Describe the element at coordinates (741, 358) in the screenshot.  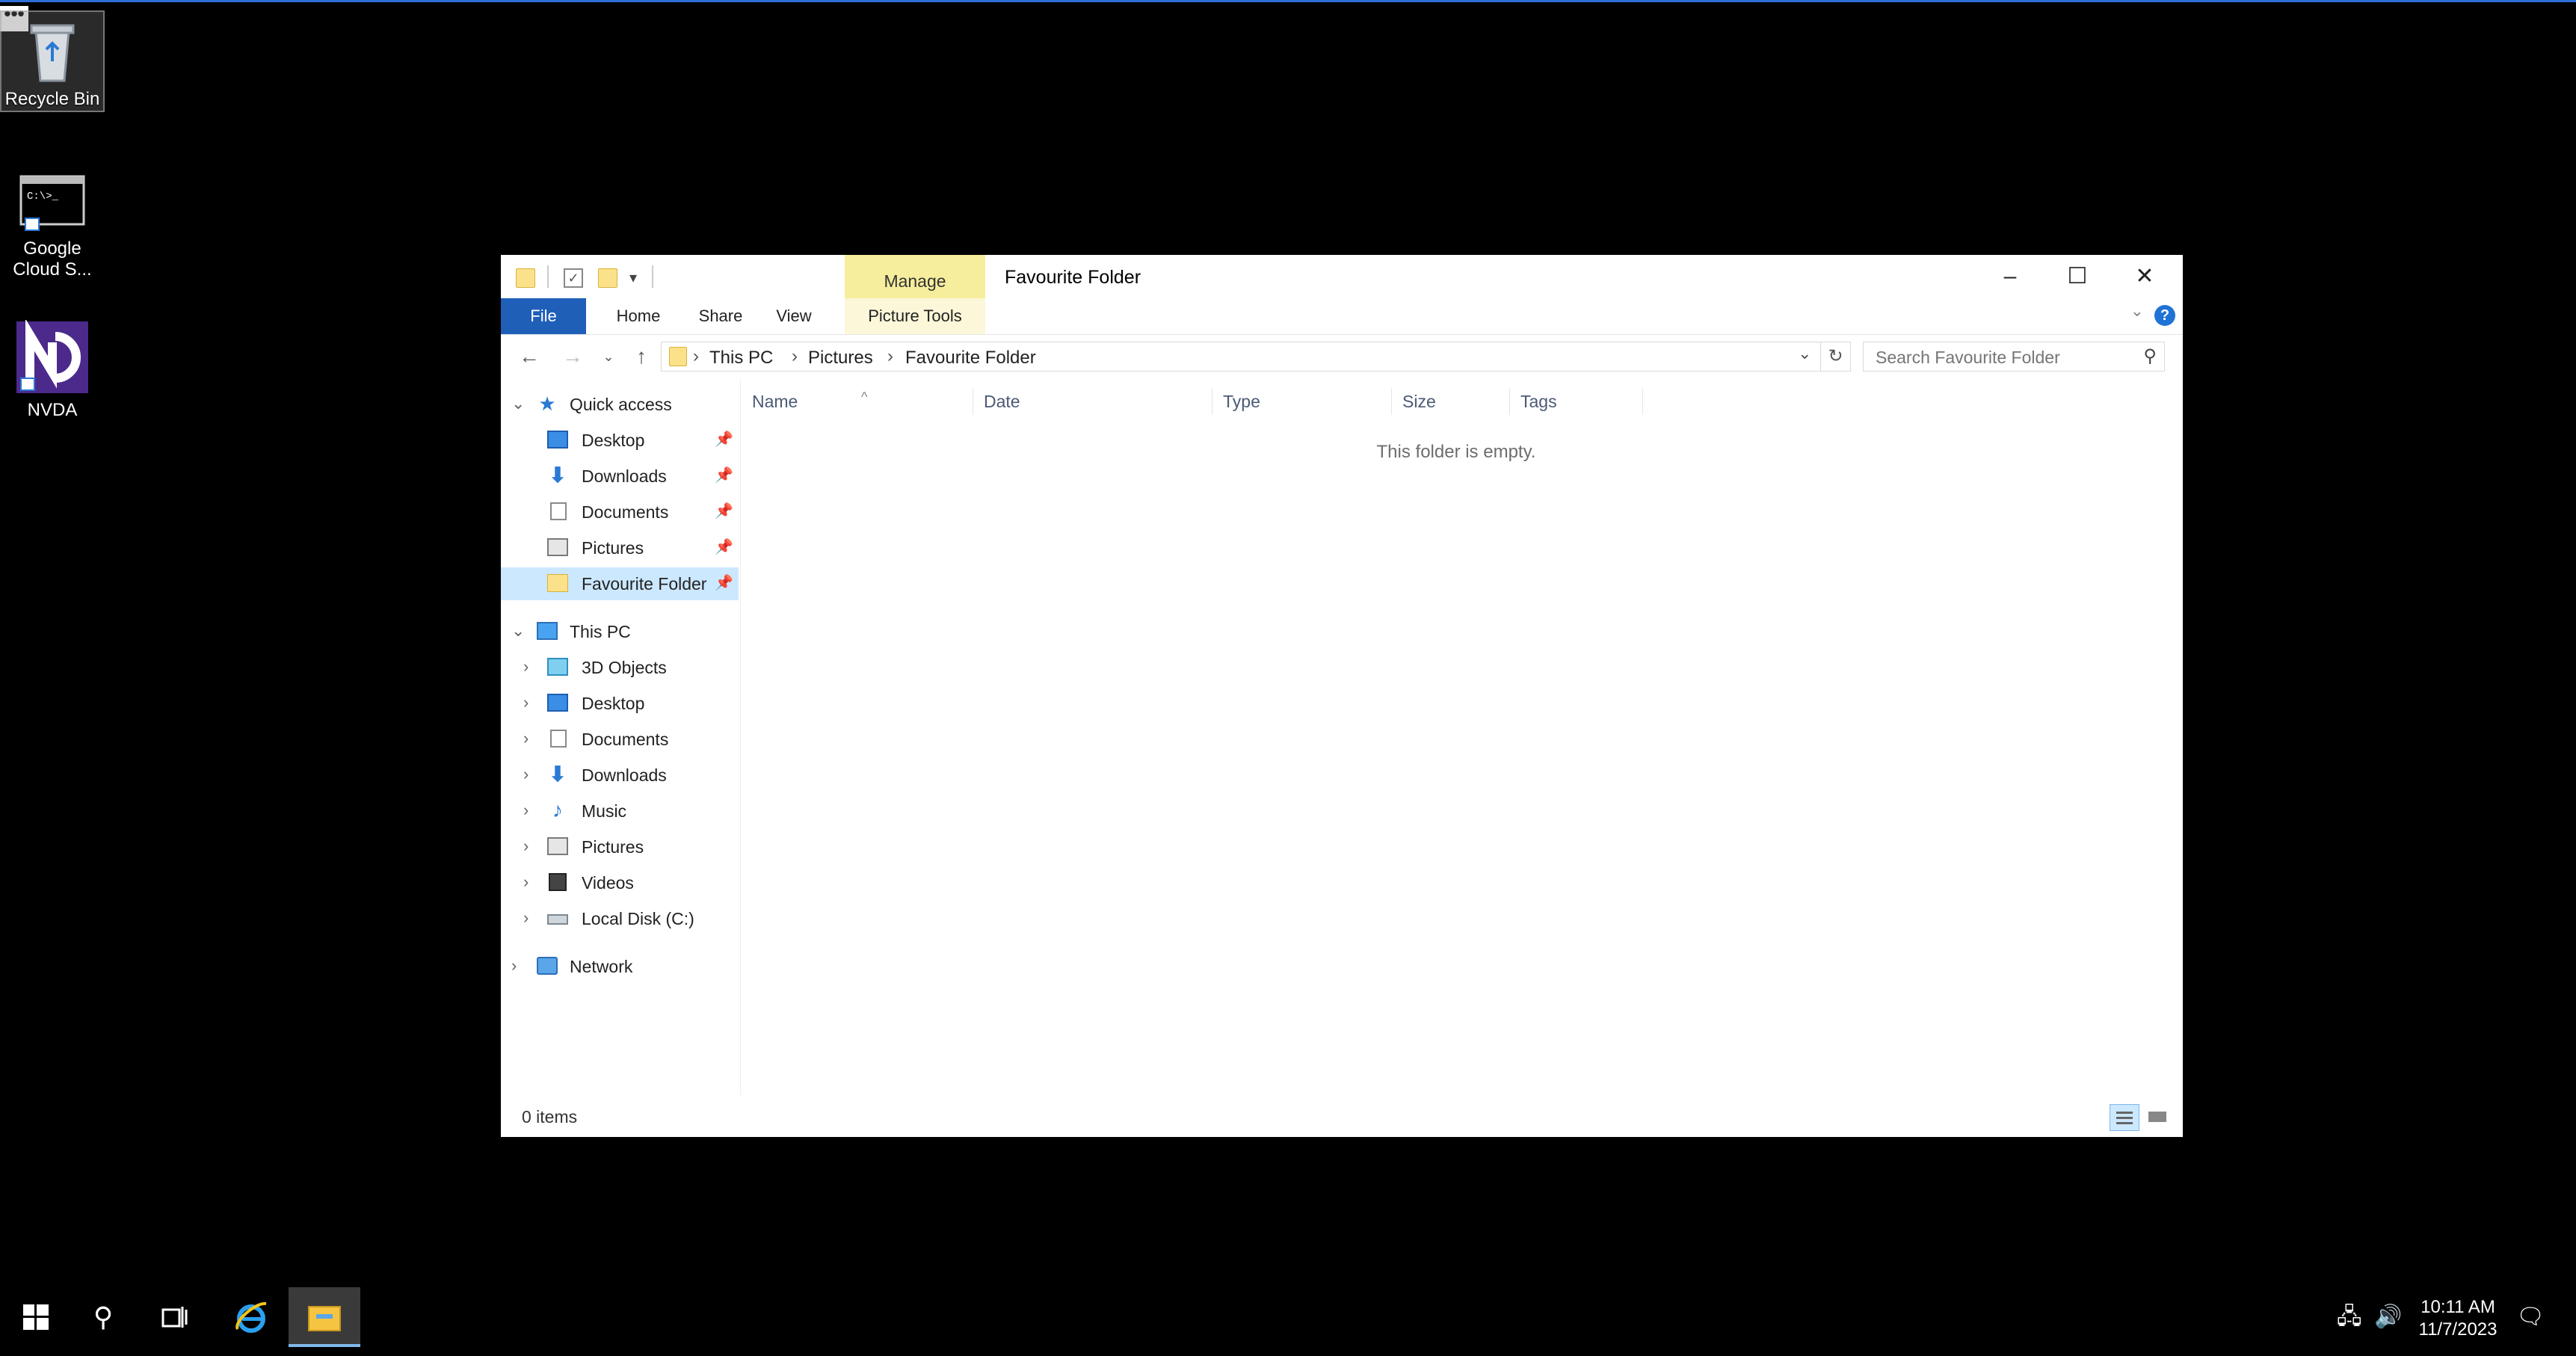
I see `breadcrumb-this-pc: This PC` at that location.